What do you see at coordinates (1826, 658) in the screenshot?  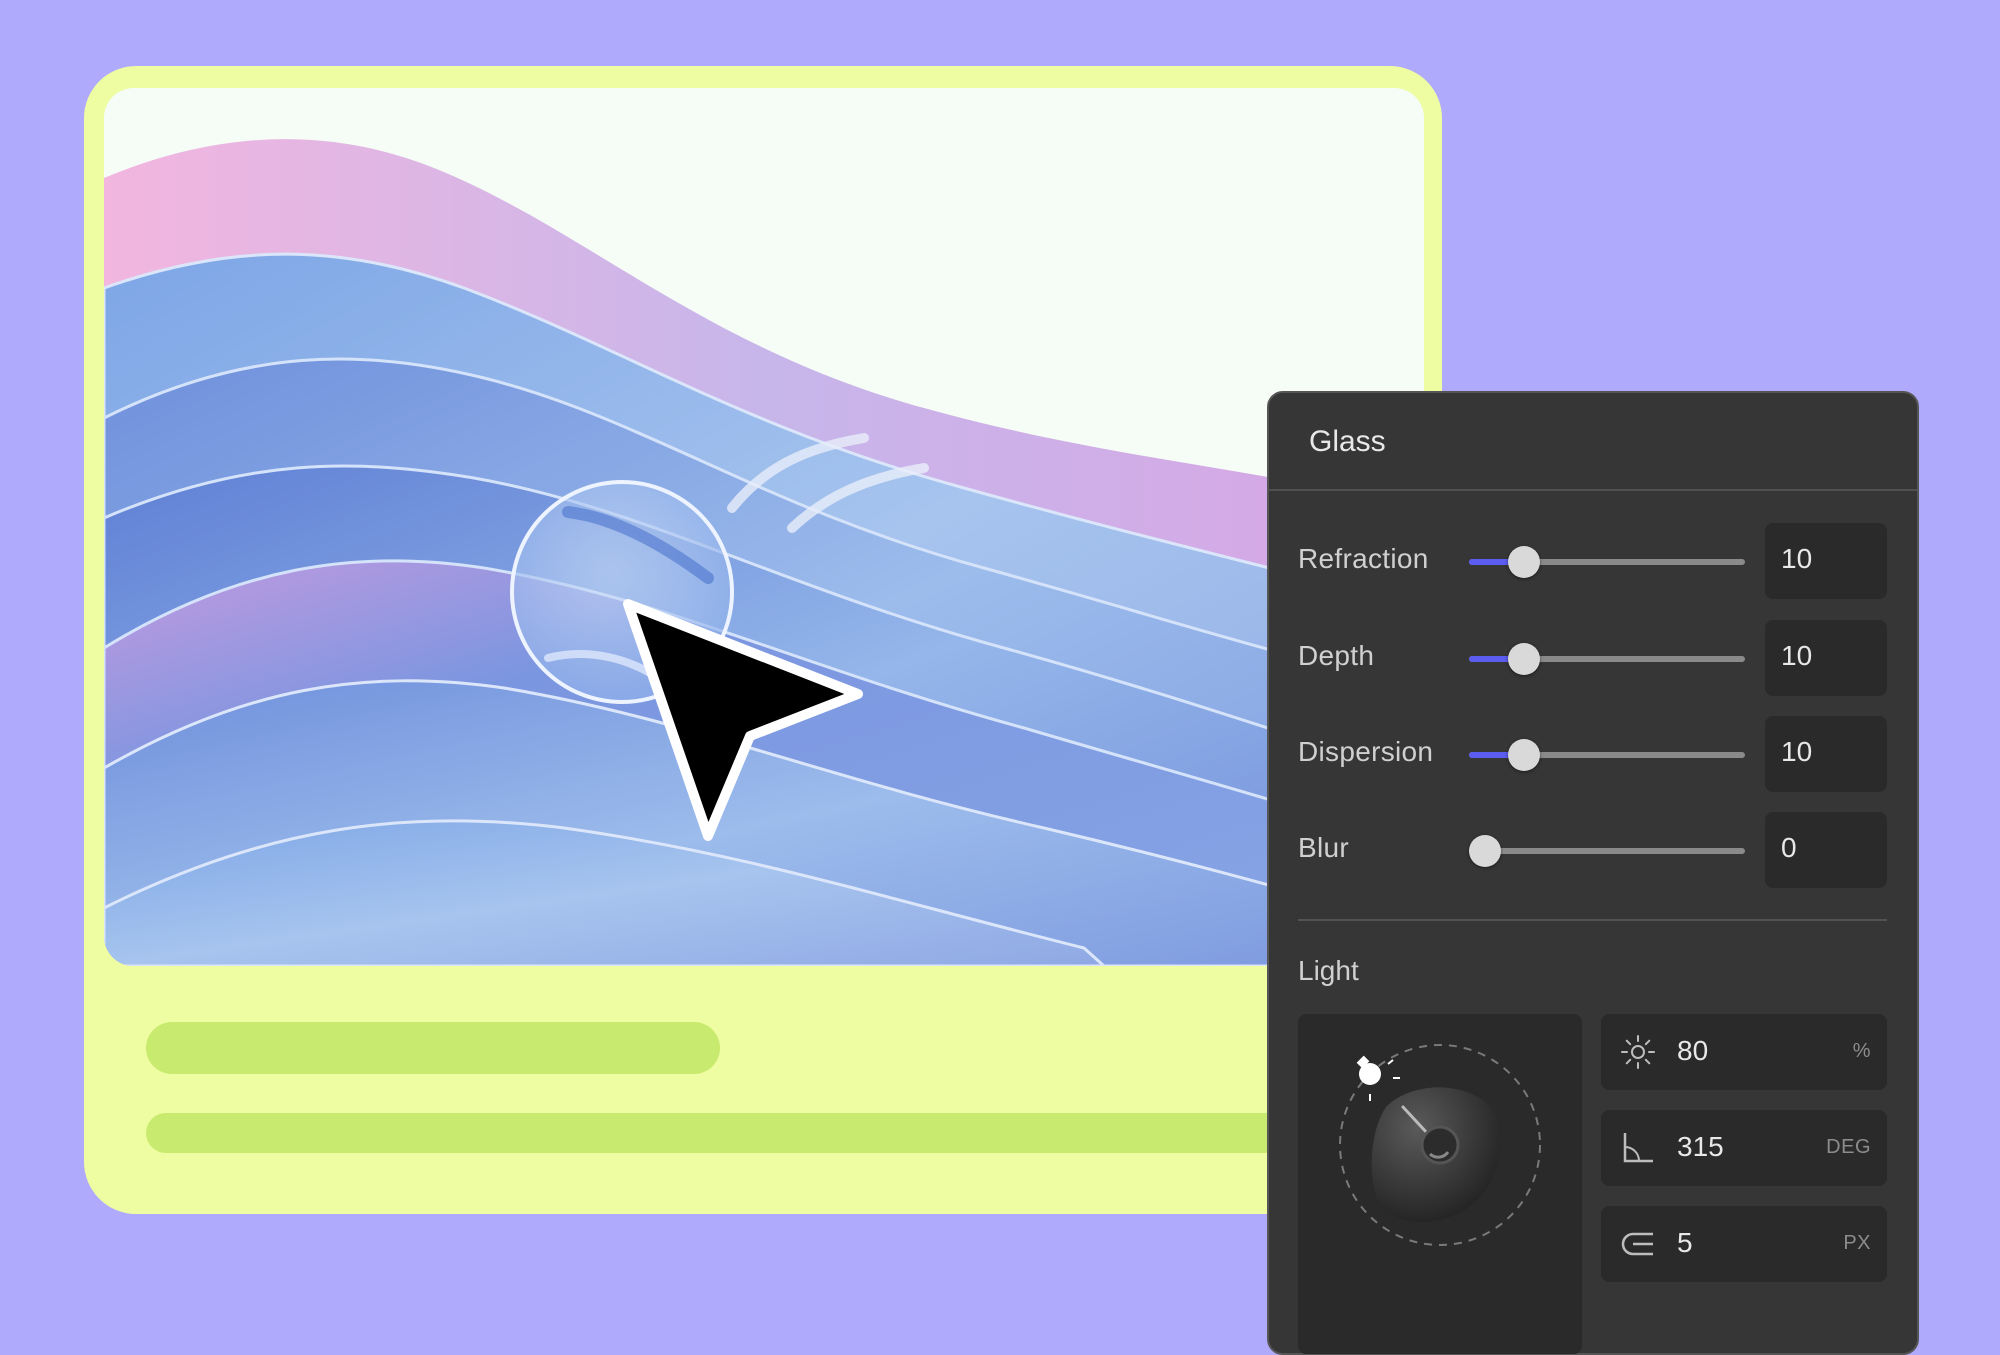 I see `depth-input: 10` at bounding box center [1826, 658].